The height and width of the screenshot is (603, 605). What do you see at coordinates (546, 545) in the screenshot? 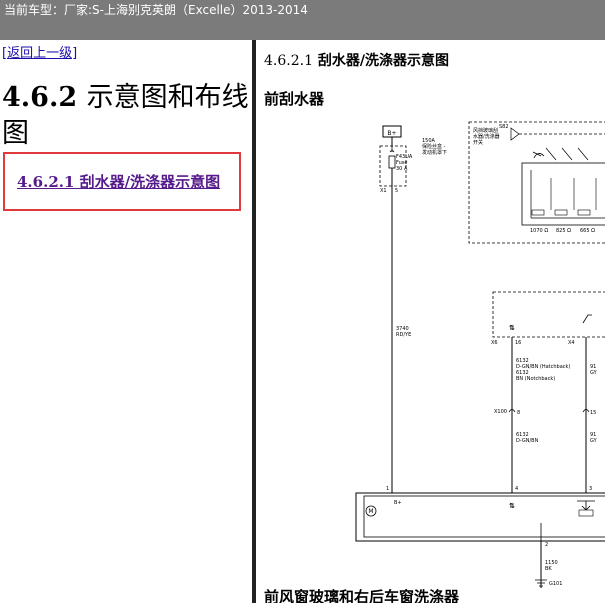
I see `pin-2: 2` at bounding box center [546, 545].